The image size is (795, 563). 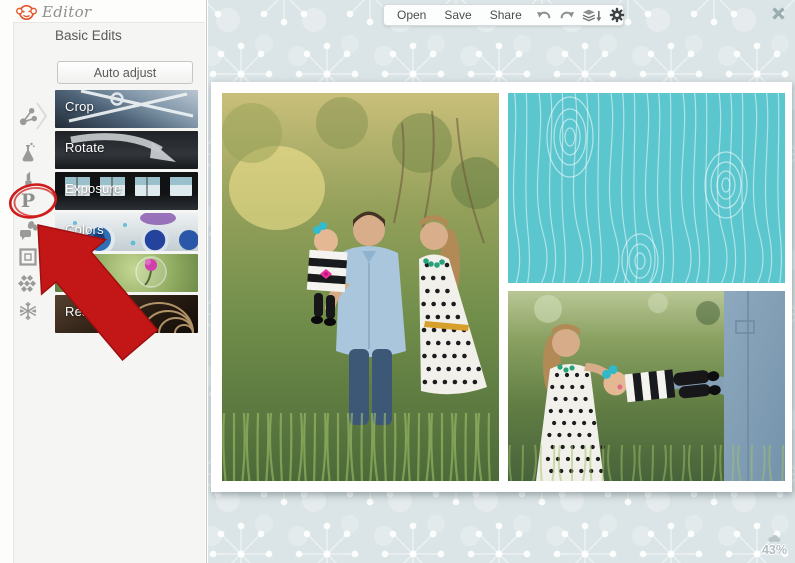 I want to click on flatten-layers-icon, so click(x=592, y=15).